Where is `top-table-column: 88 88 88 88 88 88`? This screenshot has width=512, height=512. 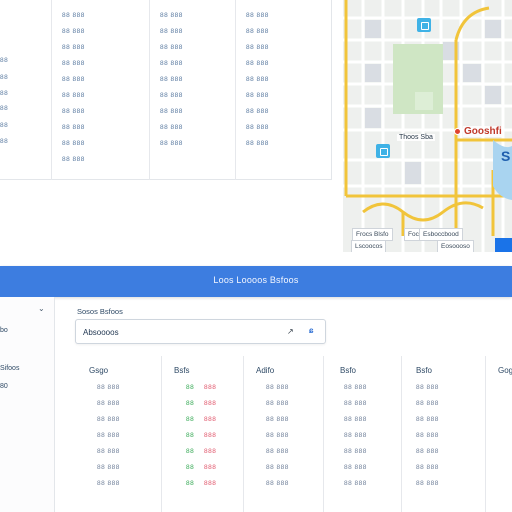
top-table-column: 88 88 88 88 88 88 is located at coordinates (26, 90).